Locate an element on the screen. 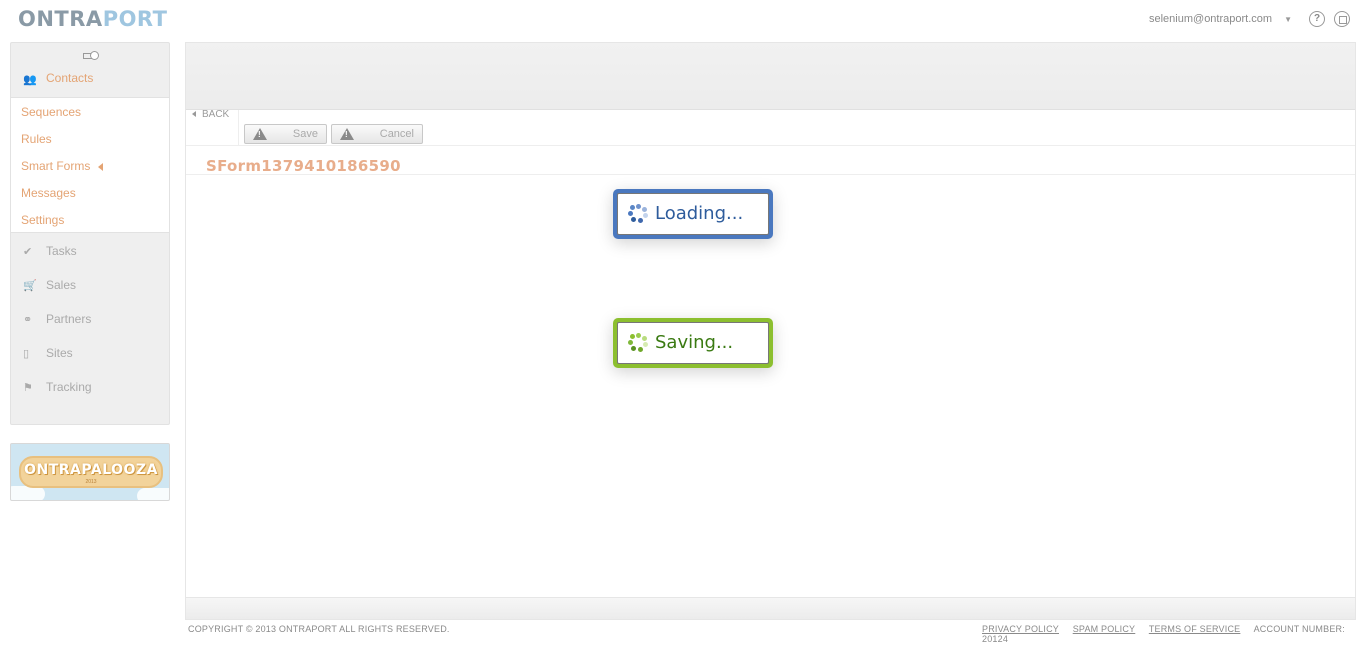 The image size is (1366, 645). promo-year: 2013 is located at coordinates (91, 482).